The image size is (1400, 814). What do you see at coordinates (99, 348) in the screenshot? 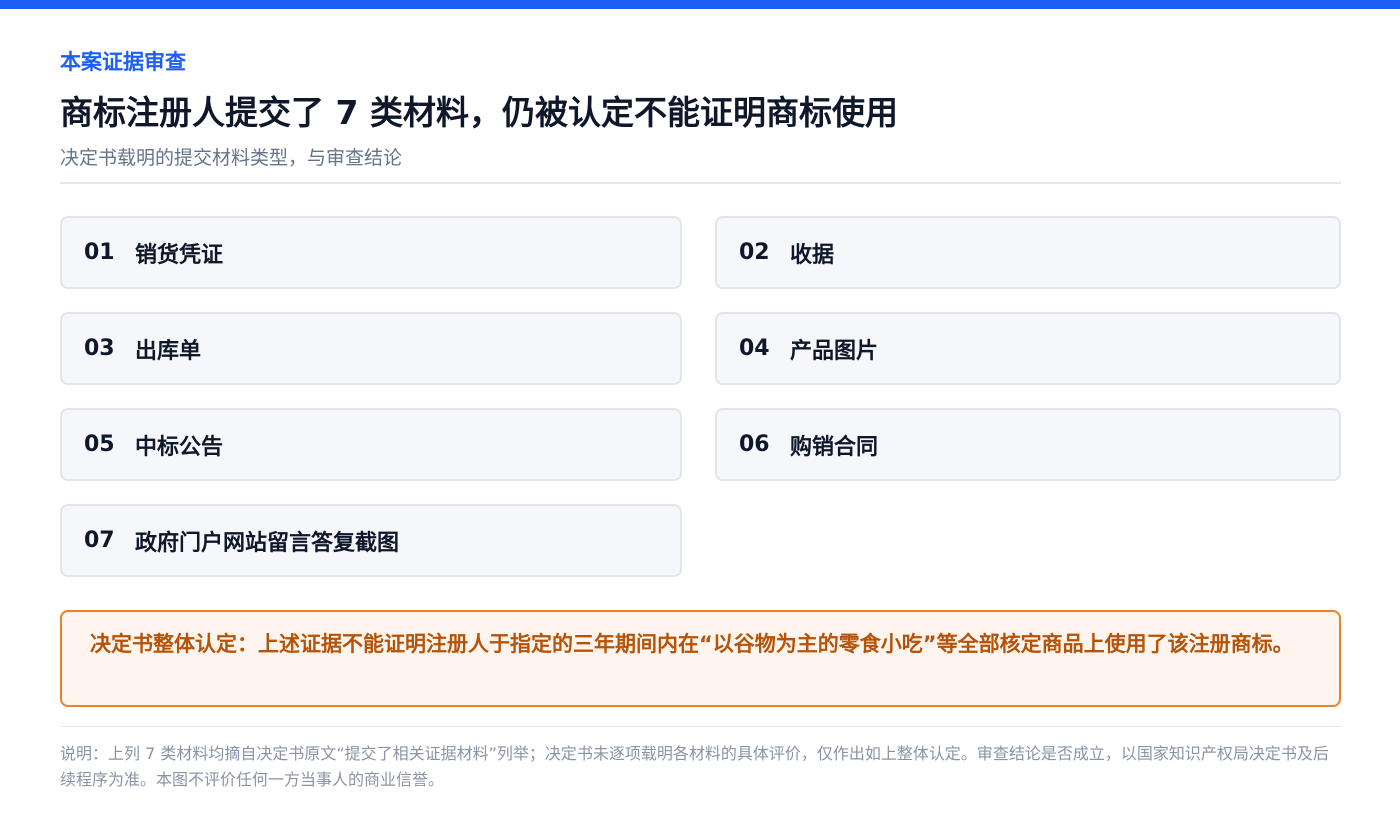
I see `material-number: 03` at bounding box center [99, 348].